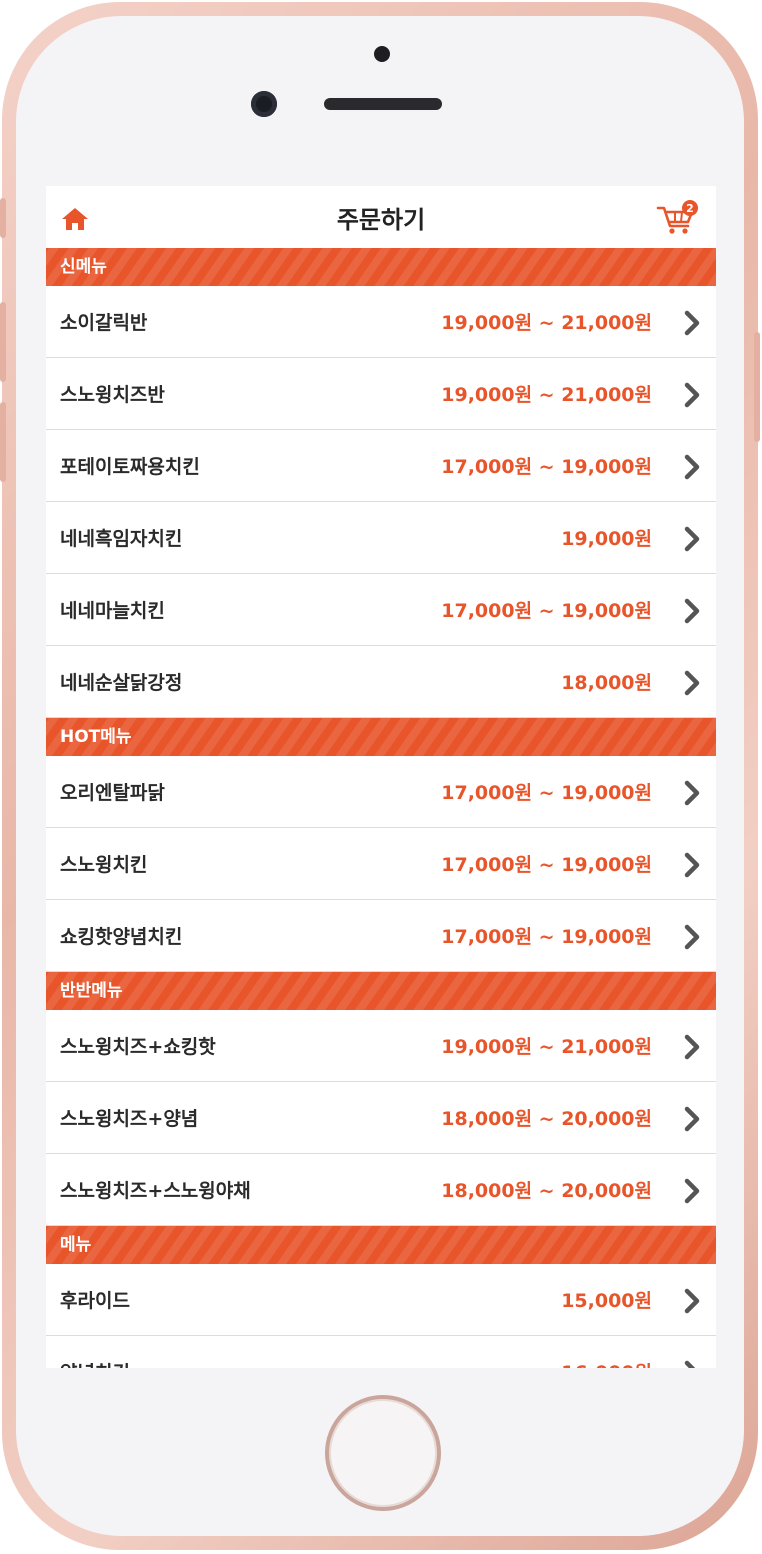 The height and width of the screenshot is (1554, 762). What do you see at coordinates (381, 538) in the screenshot?
I see `menu-item: 네네흑임자치킨 19,000원` at bounding box center [381, 538].